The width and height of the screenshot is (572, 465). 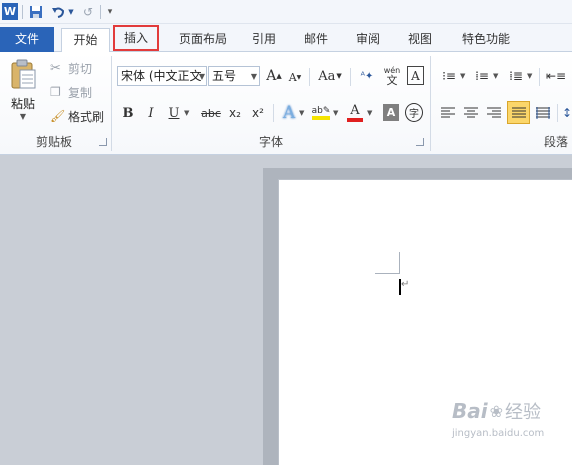 What do you see at coordinates (27, 39) in the screenshot?
I see `tab-file: 文件` at bounding box center [27, 39].